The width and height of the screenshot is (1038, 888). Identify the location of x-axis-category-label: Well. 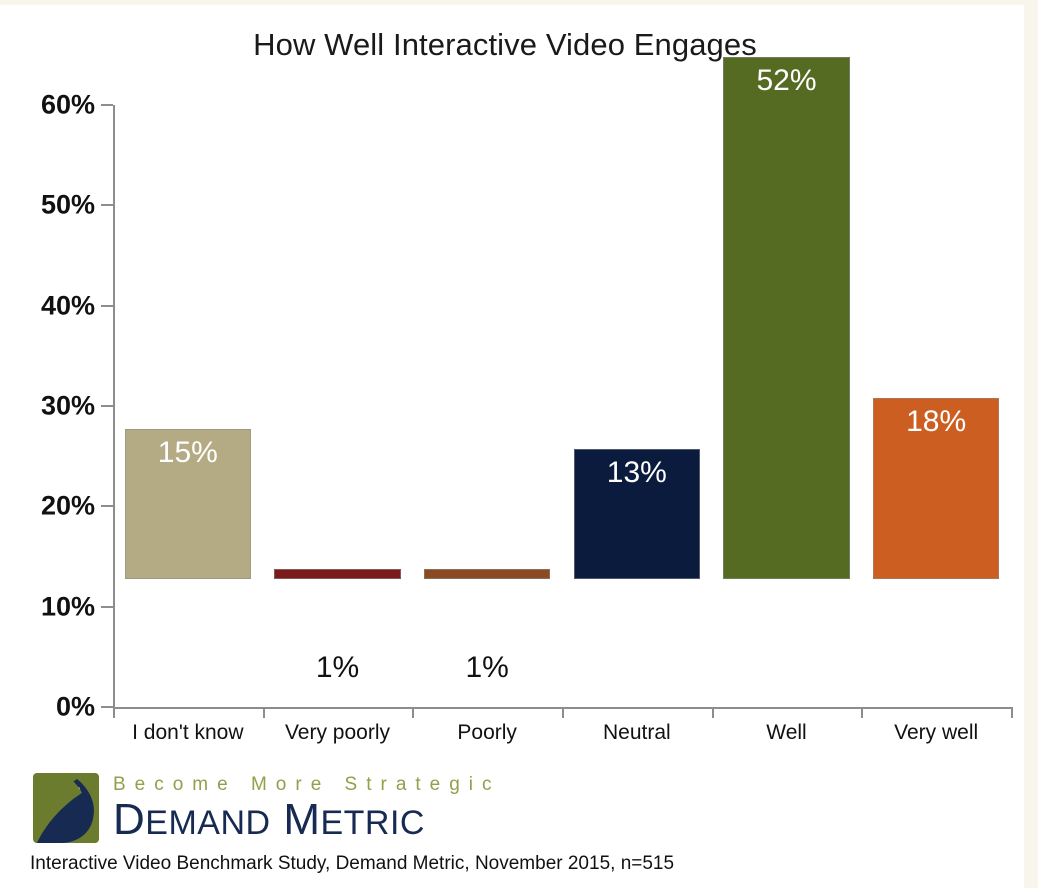
(786, 732).